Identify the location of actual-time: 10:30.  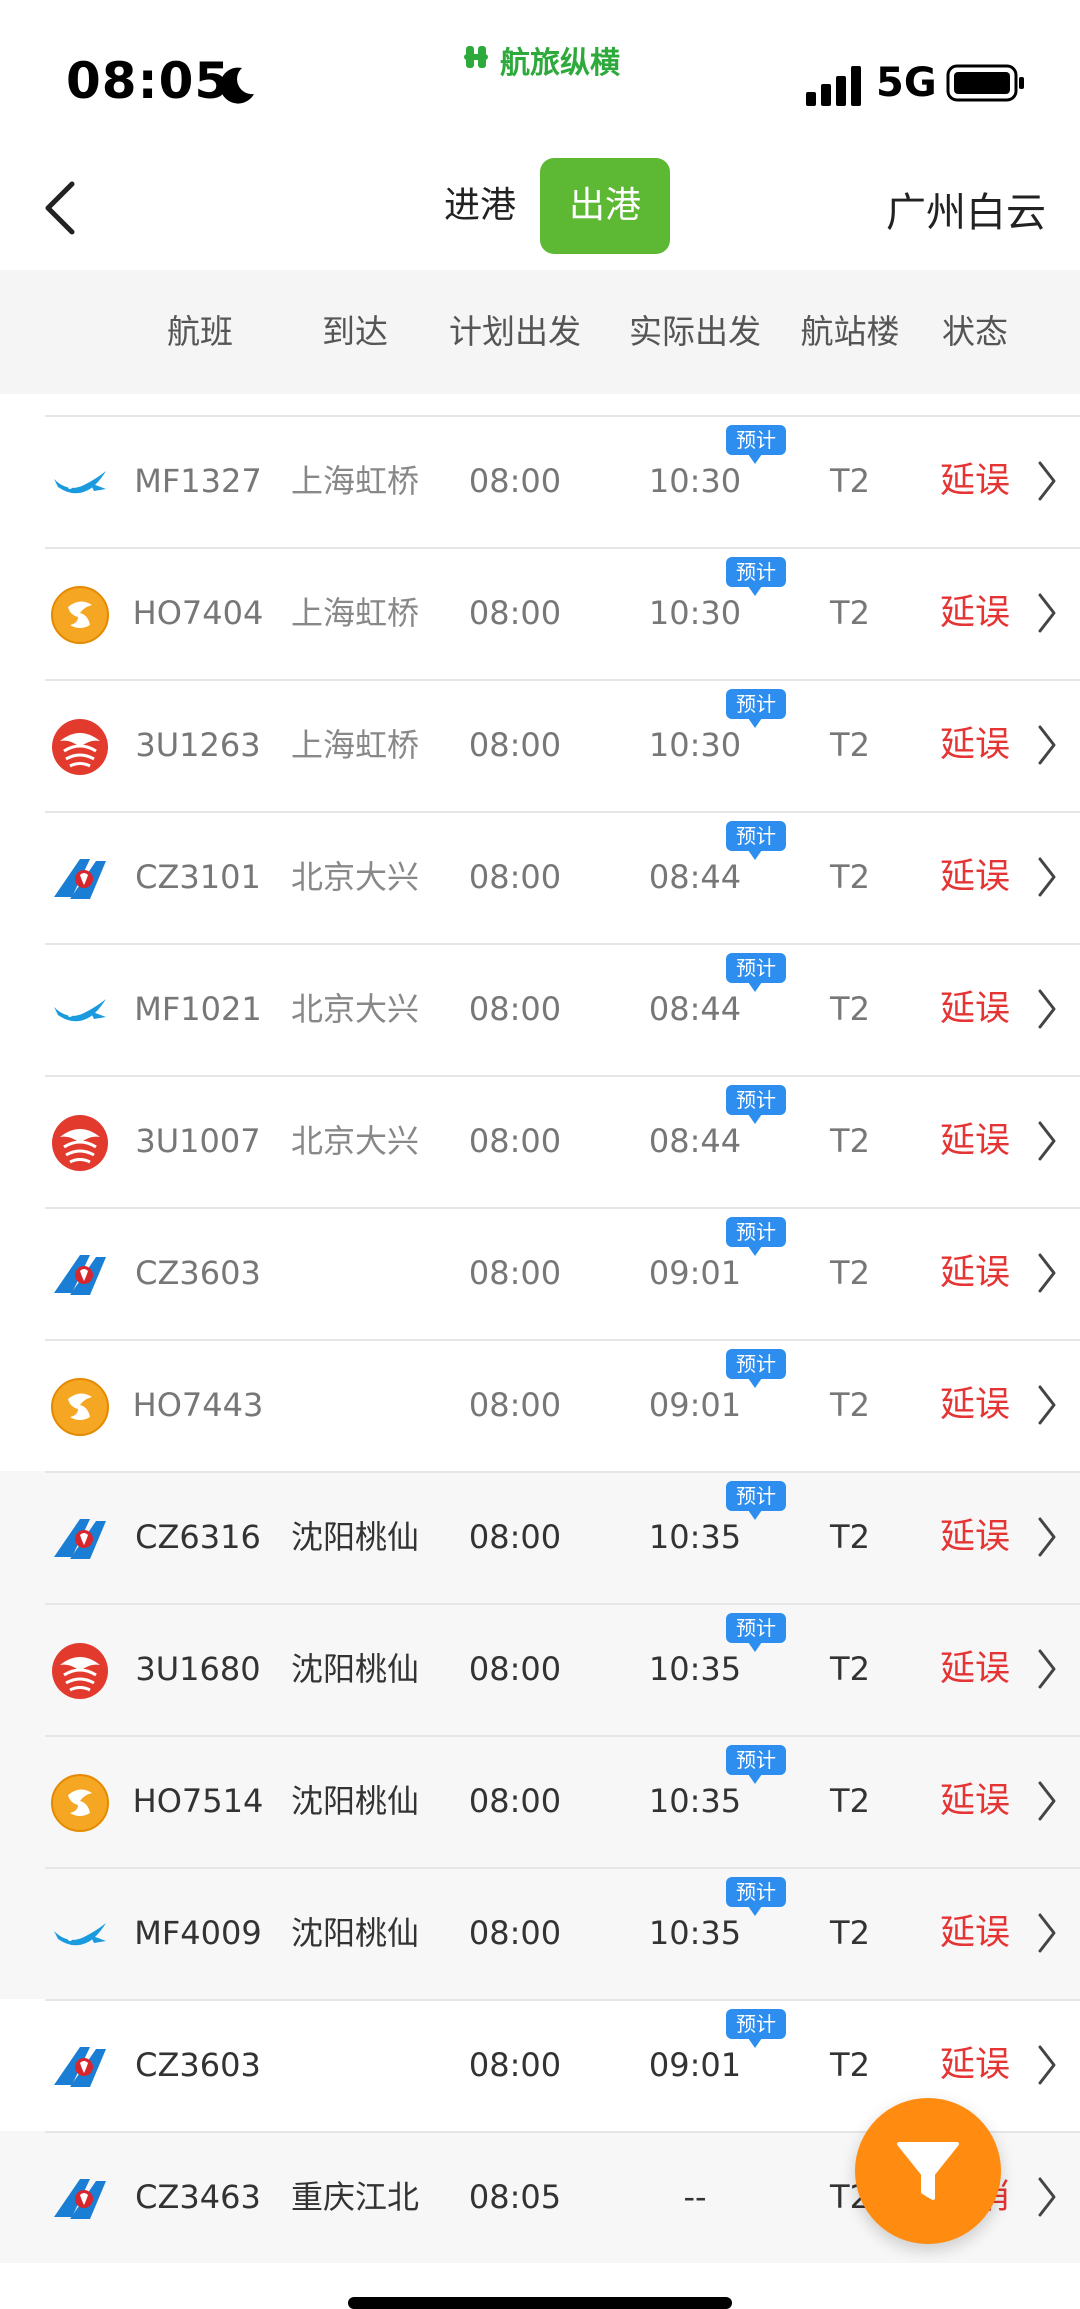
(695, 745).